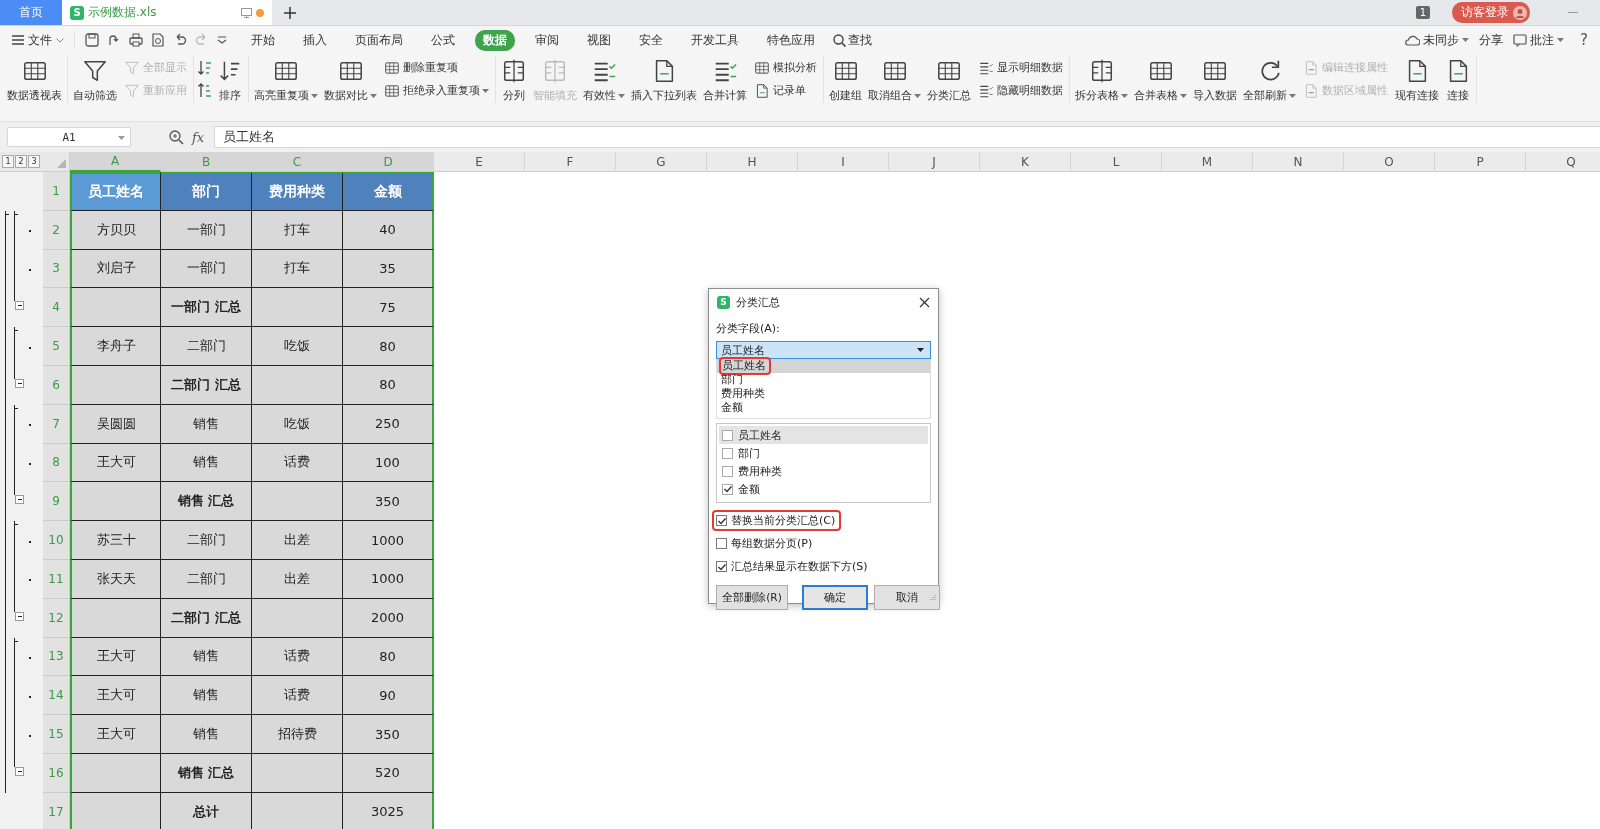 This screenshot has height=829, width=1600. What do you see at coordinates (69, 137) in the screenshot?
I see `name-box: A1` at bounding box center [69, 137].